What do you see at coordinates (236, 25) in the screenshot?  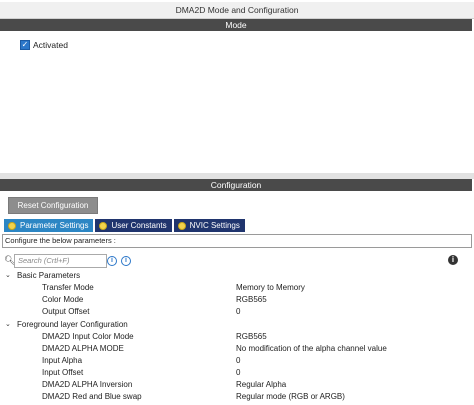 I see `mode-header: Mode` at bounding box center [236, 25].